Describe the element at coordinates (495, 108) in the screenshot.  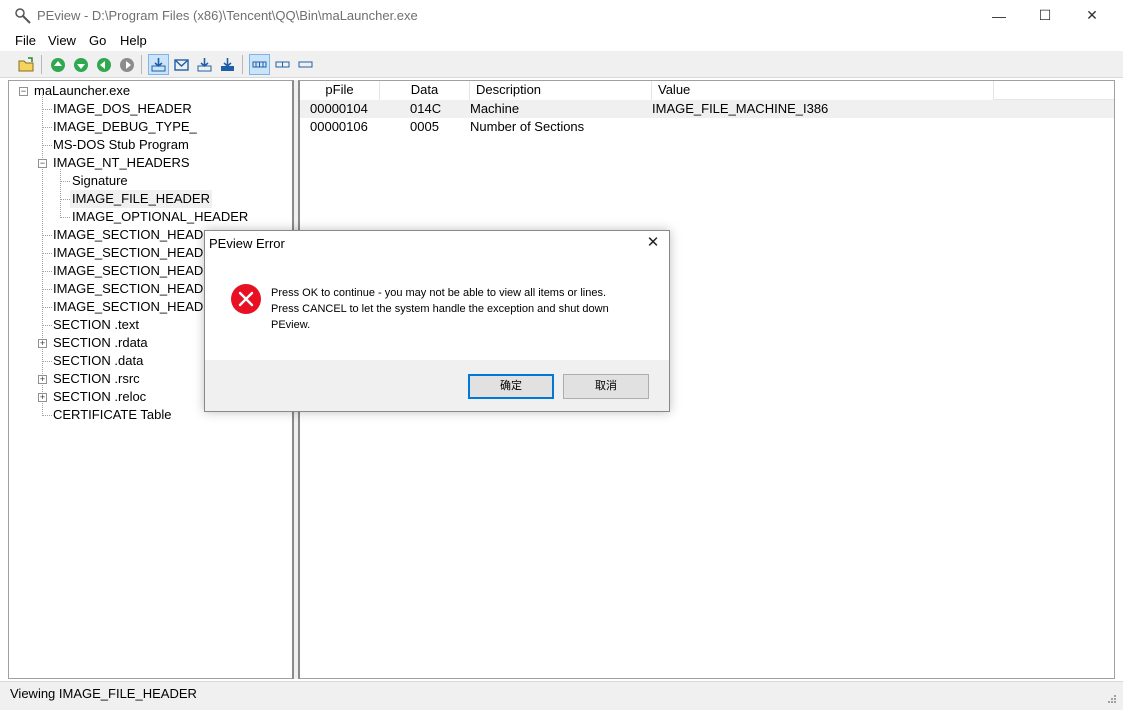
I see `cell-description: Machine` at that location.